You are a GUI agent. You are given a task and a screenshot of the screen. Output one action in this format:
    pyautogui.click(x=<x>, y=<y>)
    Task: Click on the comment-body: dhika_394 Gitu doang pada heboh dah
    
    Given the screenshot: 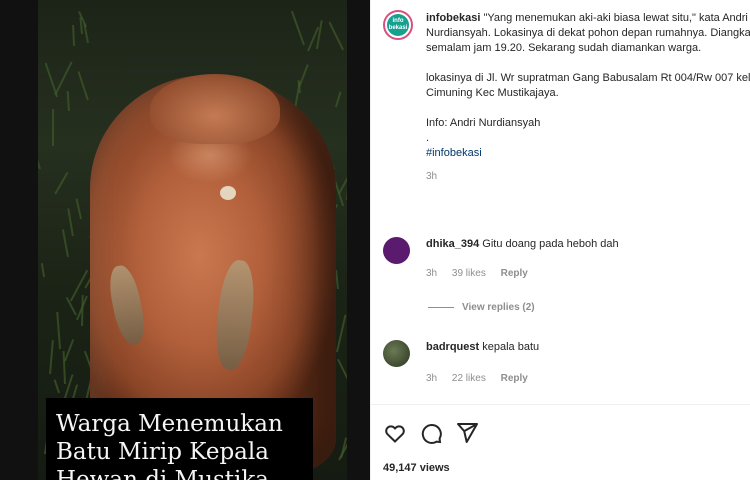 What is the action you would take?
    pyautogui.click(x=522, y=244)
    